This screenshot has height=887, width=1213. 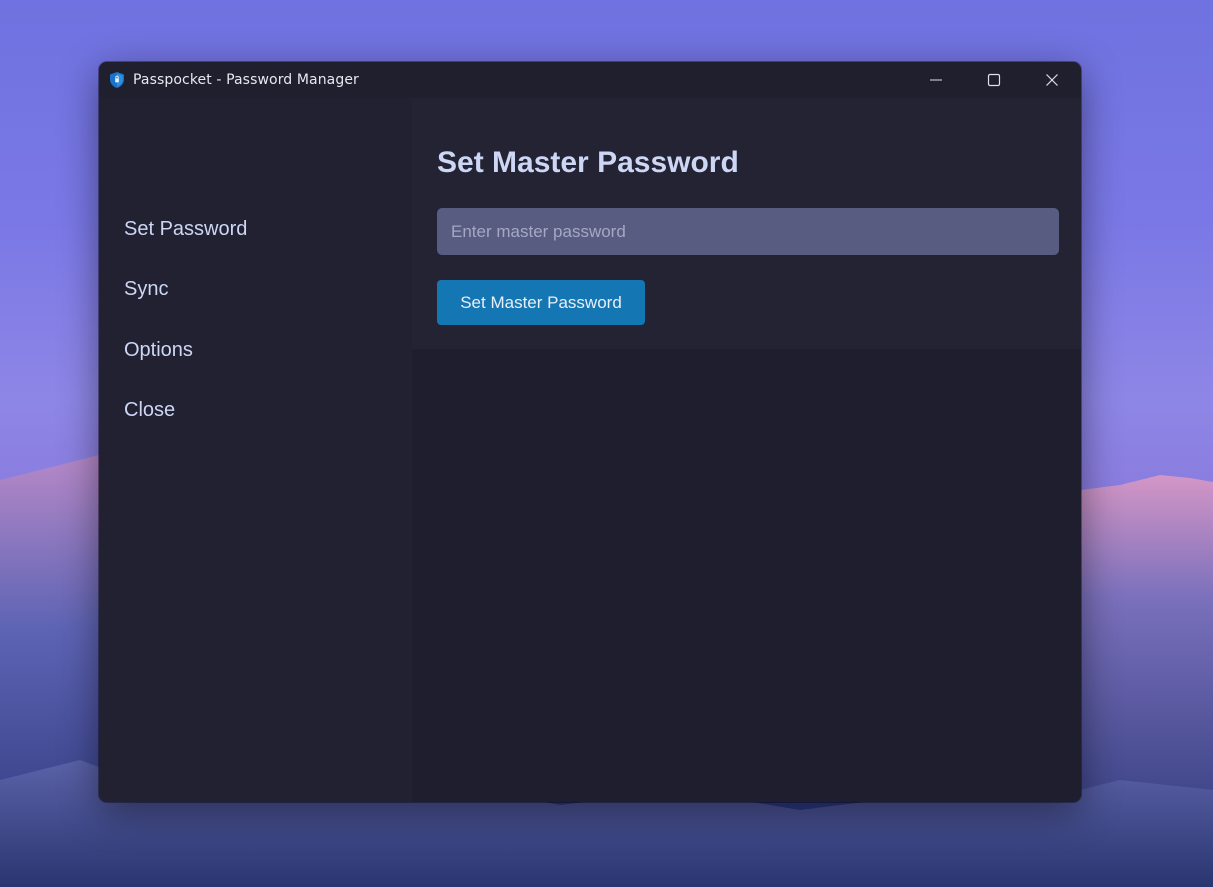 What do you see at coordinates (541, 302) in the screenshot?
I see `set-master-password-button: Set Master Password` at bounding box center [541, 302].